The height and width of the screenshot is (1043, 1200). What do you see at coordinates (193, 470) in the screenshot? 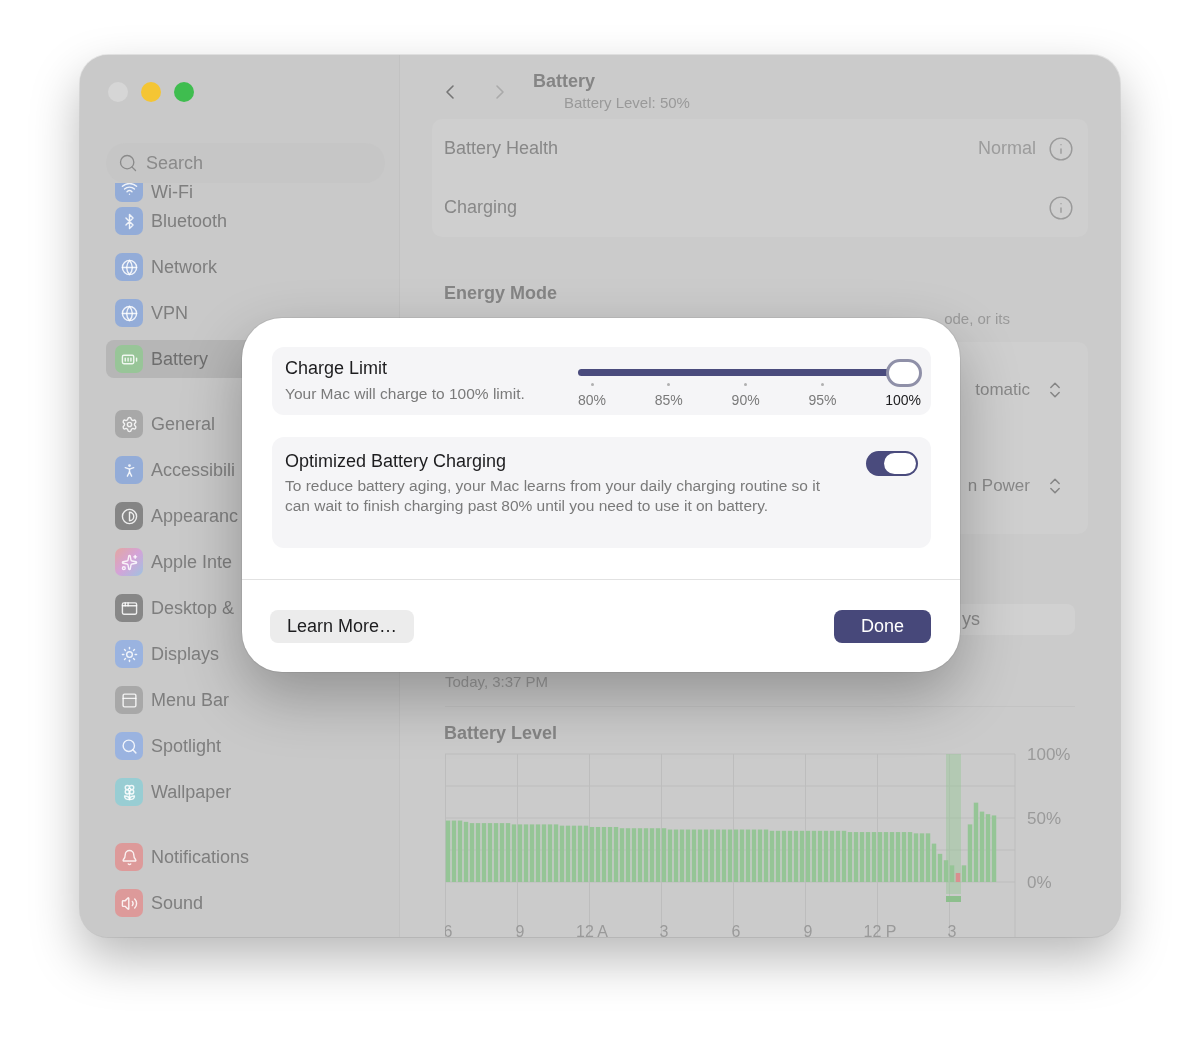
I see `sidebar-label: Accessibili` at bounding box center [193, 470].